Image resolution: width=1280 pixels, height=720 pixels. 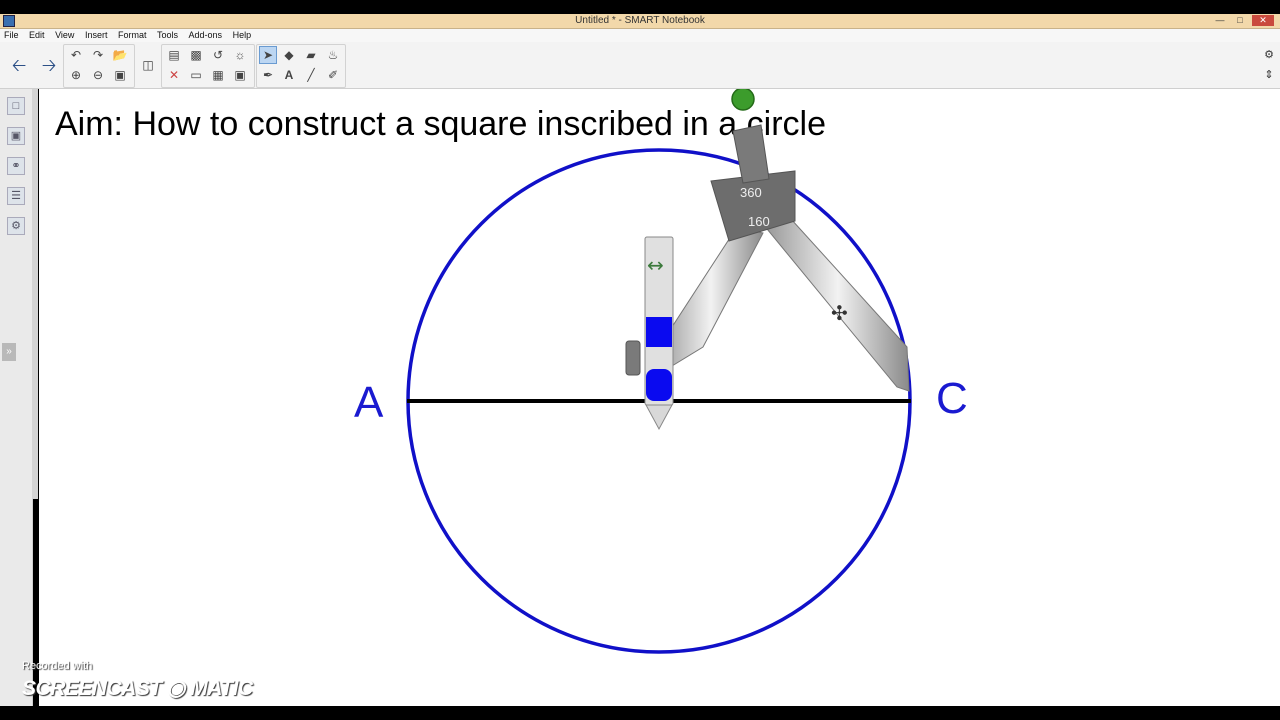 What do you see at coordinates (9, 352) in the screenshot?
I see `sidebar-expand-icon: »` at bounding box center [9, 352].